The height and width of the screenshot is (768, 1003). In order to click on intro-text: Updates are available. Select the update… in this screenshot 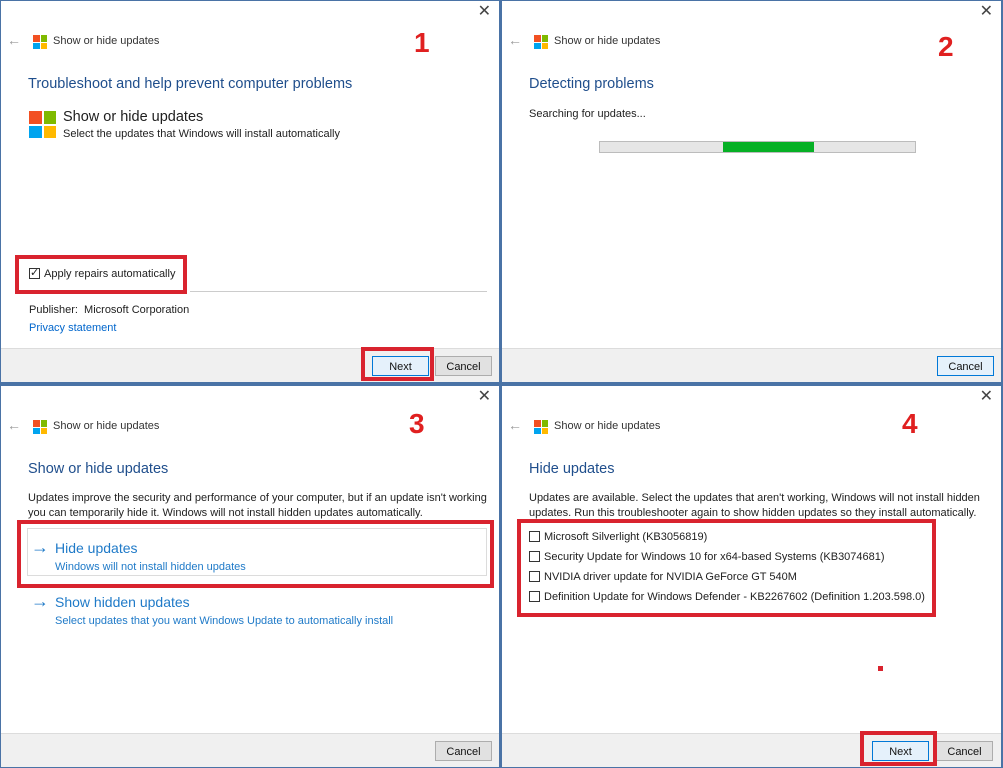, I will do `click(754, 505)`.